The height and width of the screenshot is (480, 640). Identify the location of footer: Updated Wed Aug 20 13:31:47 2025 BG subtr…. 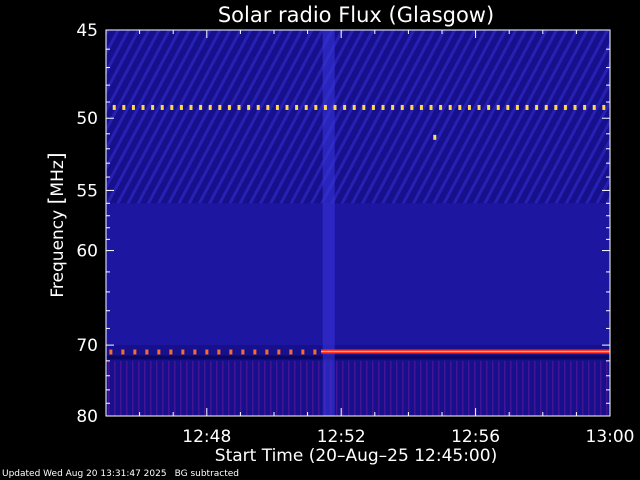
(120, 474).